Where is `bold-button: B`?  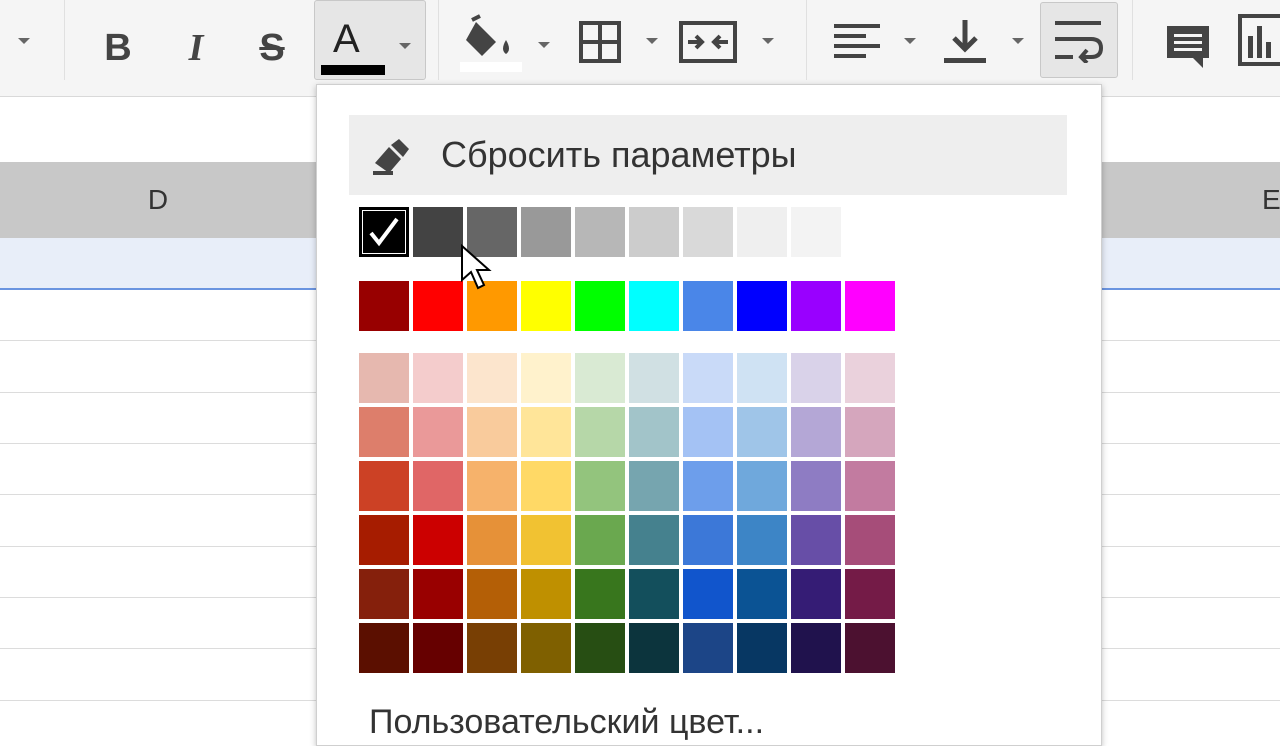
bold-button: B is located at coordinates (118, 48).